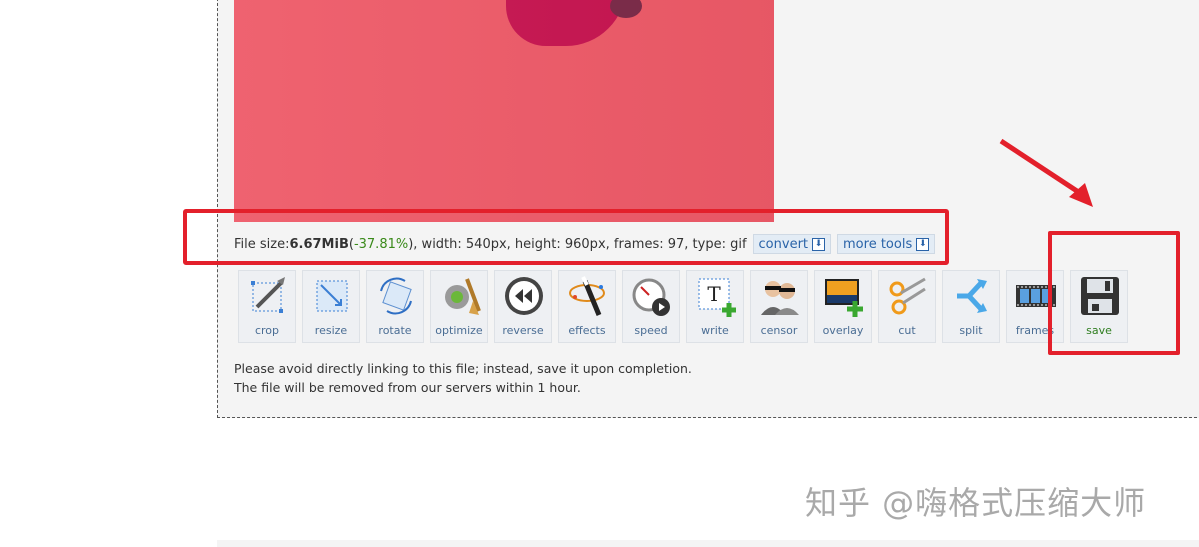 This screenshot has width=1199, height=547. I want to click on tool-overlay: overlay, so click(843, 306).